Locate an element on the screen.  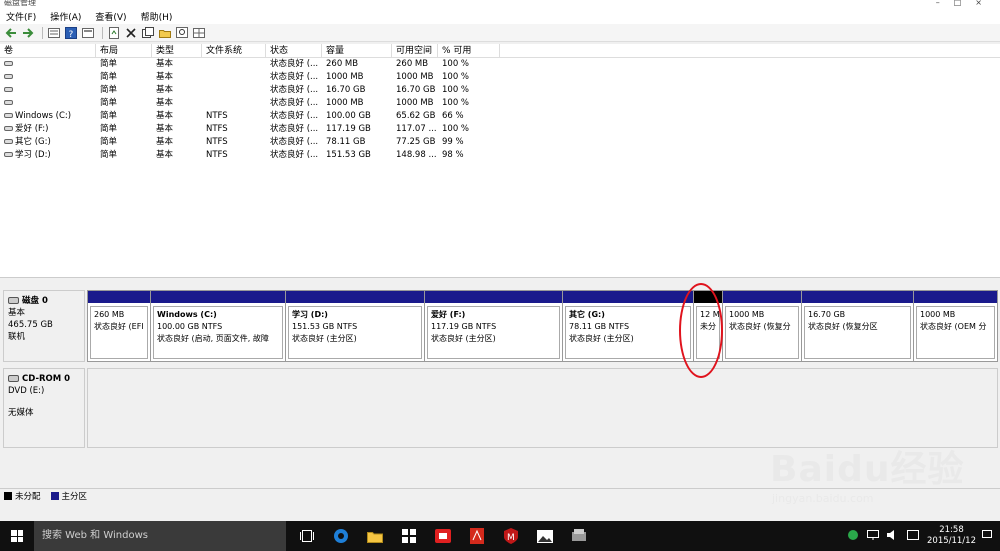
task-view-icon is located at coordinates (307, 536).